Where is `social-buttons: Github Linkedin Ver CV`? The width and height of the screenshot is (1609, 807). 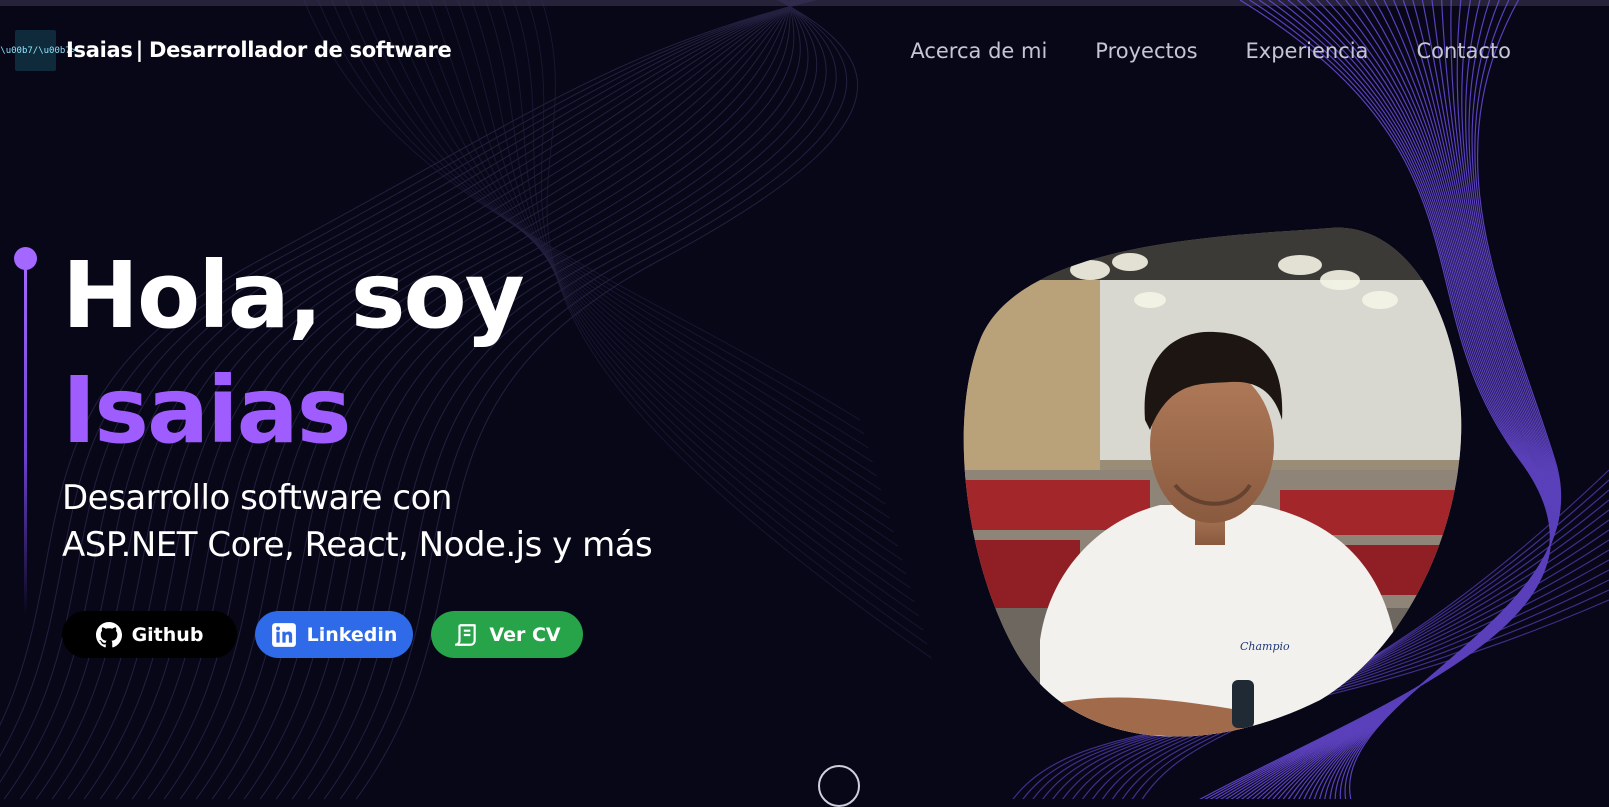 social-buttons: Github Linkedin Ver CV is located at coordinates (322, 634).